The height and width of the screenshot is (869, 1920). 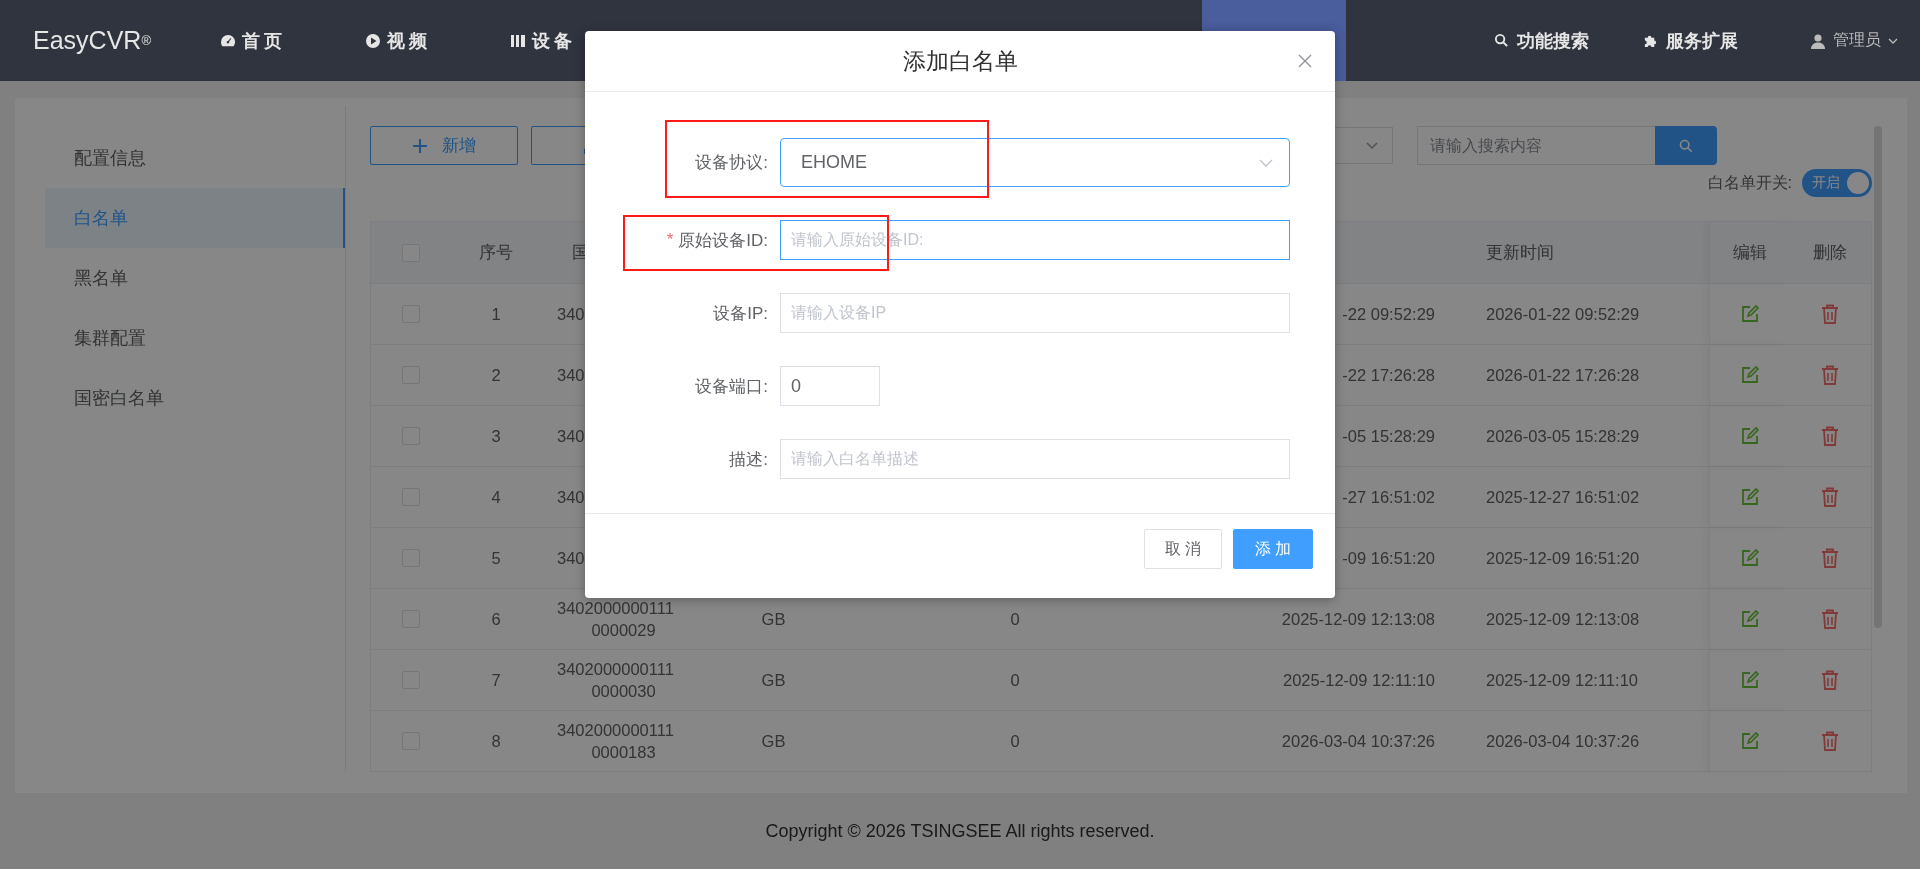 I want to click on nav-item: 功能搜索, so click(x=1568, y=40).